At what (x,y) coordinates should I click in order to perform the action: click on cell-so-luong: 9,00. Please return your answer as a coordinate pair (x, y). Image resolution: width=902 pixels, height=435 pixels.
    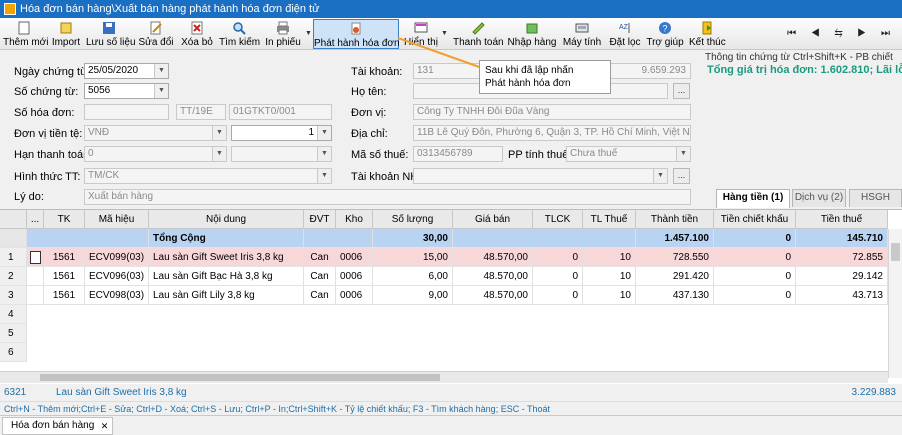
    Looking at the image, I should click on (413, 295).